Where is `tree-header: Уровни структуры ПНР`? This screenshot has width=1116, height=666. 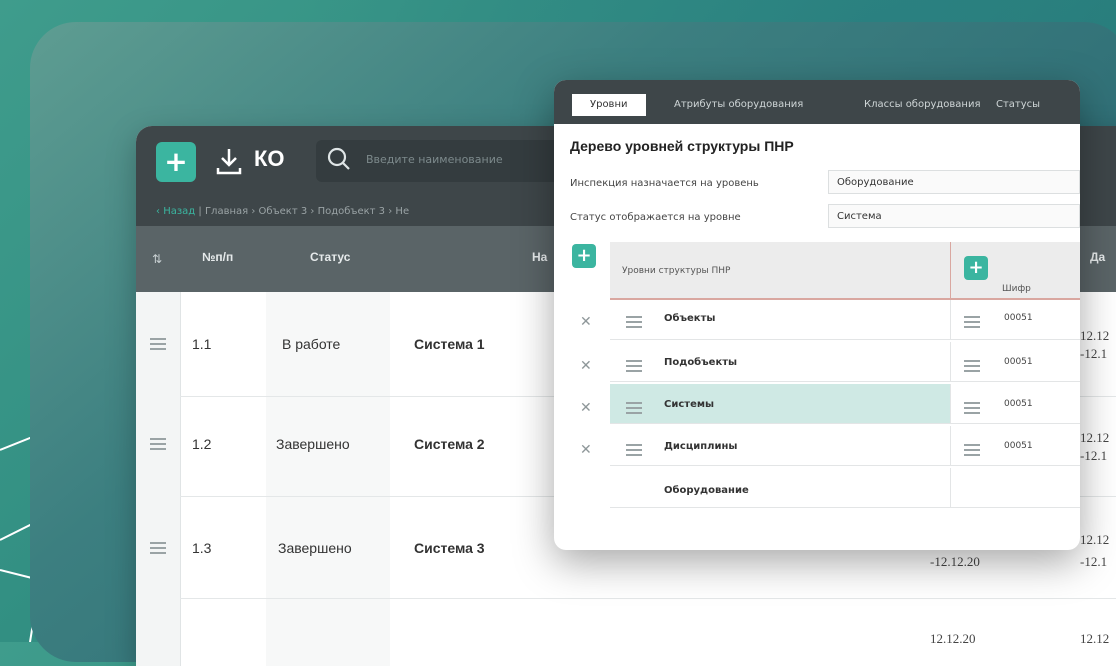
tree-header: Уровни структуры ПНР is located at coordinates (780, 271).